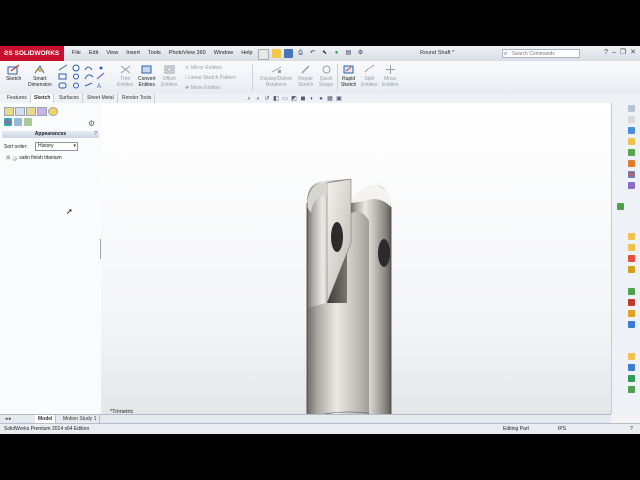  What do you see at coordinates (13, 73) in the screenshot?
I see `sketch-button: Sketch` at bounding box center [13, 73].